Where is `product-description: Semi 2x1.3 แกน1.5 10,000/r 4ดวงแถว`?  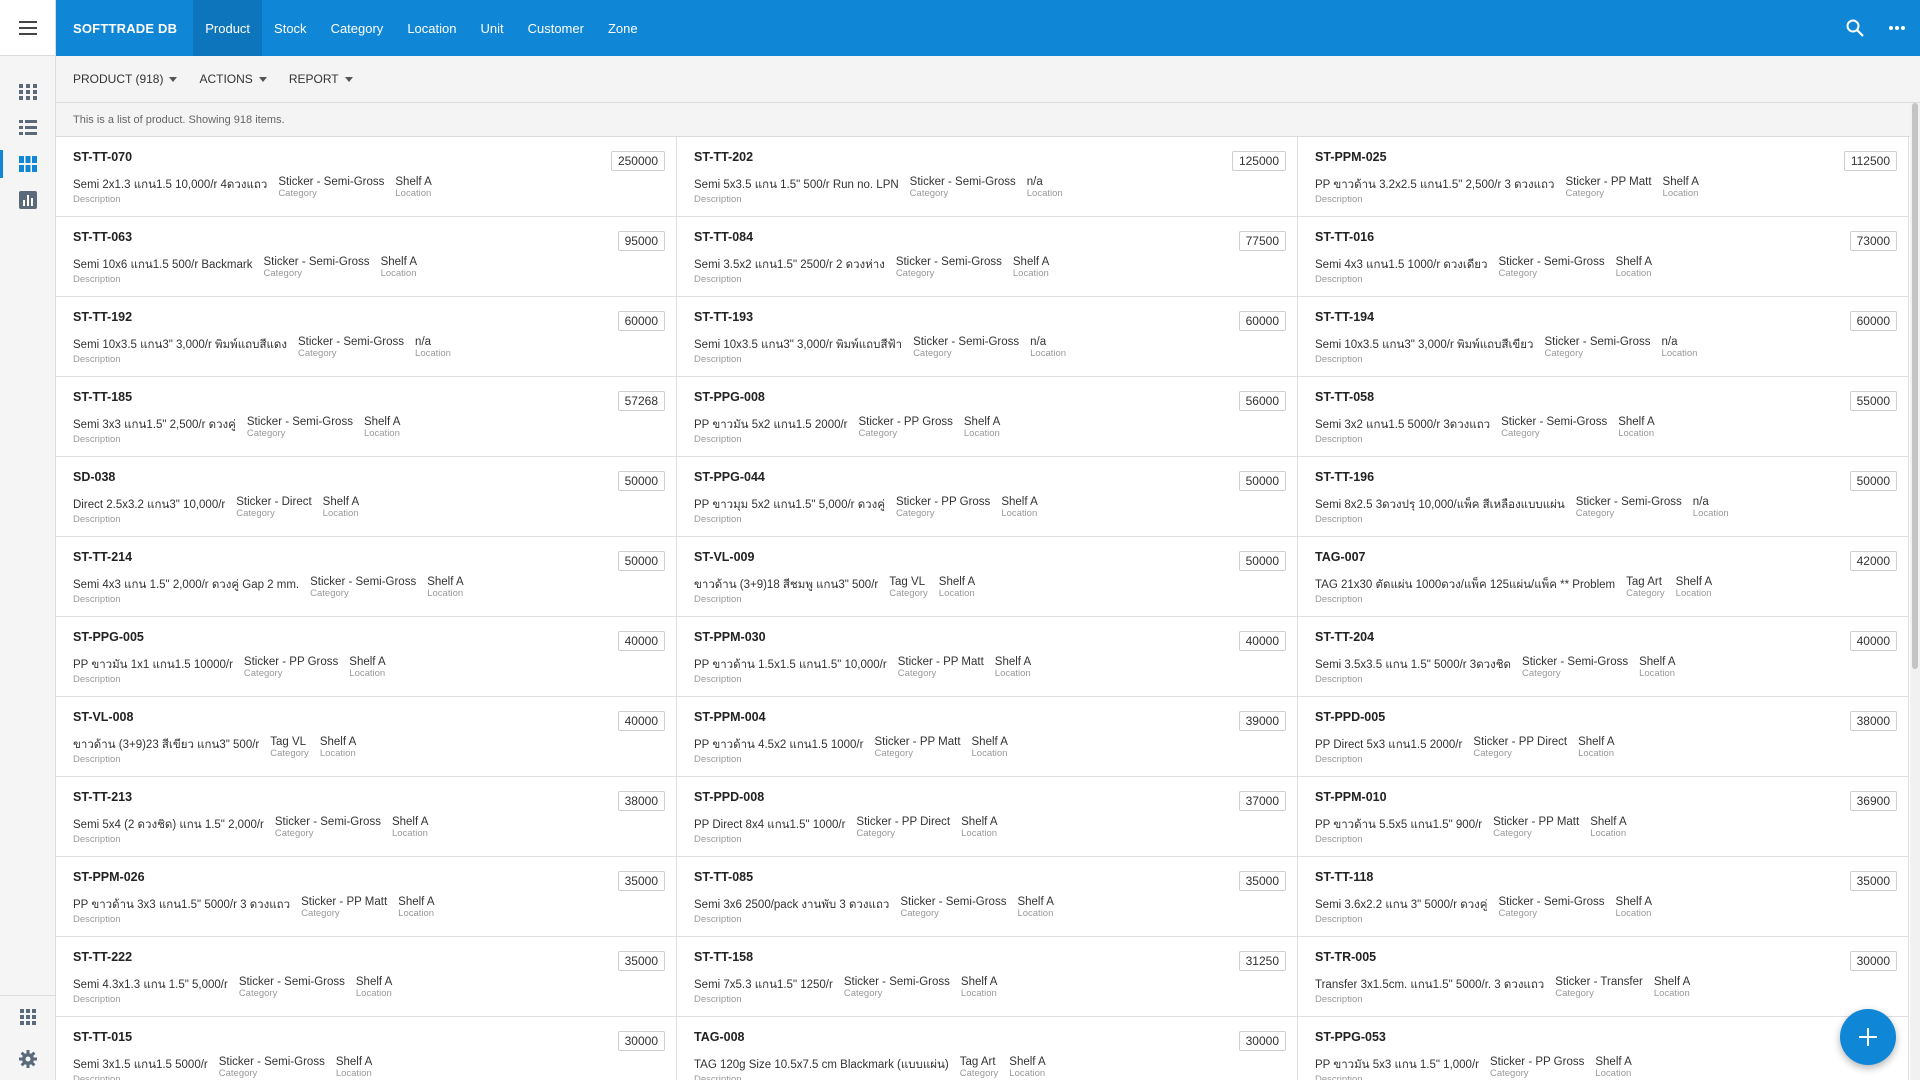
product-description: Semi 2x1.3 แกน1.5 10,000/r 4ดวงแถว is located at coordinates (170, 185).